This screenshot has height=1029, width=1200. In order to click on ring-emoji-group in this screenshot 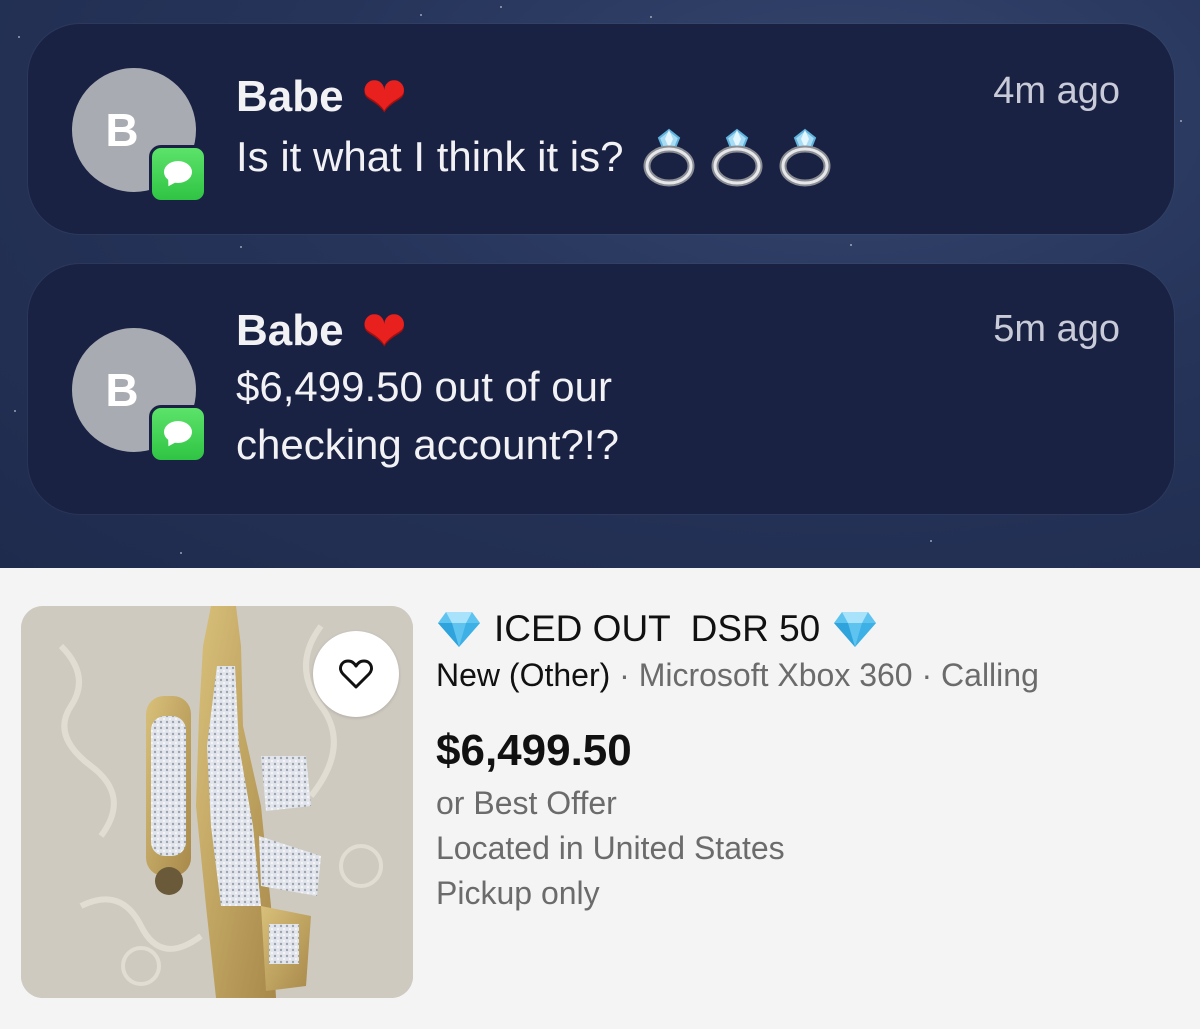, I will do `click(737, 157)`.